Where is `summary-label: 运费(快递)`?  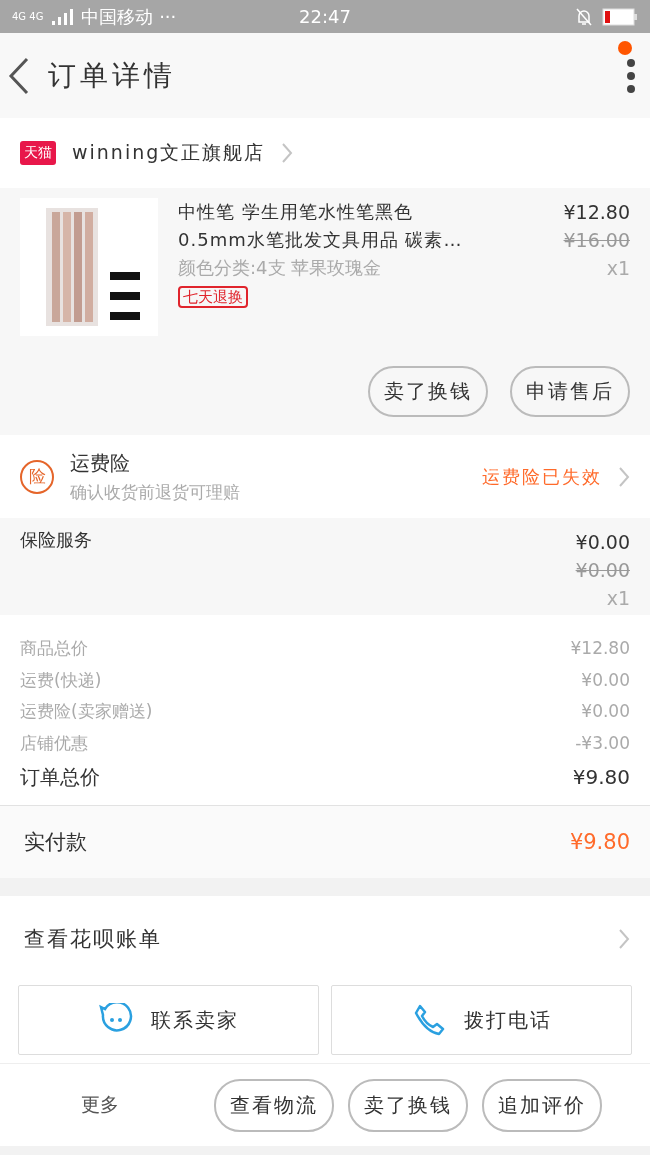 summary-label: 运费(快递) is located at coordinates (61, 680).